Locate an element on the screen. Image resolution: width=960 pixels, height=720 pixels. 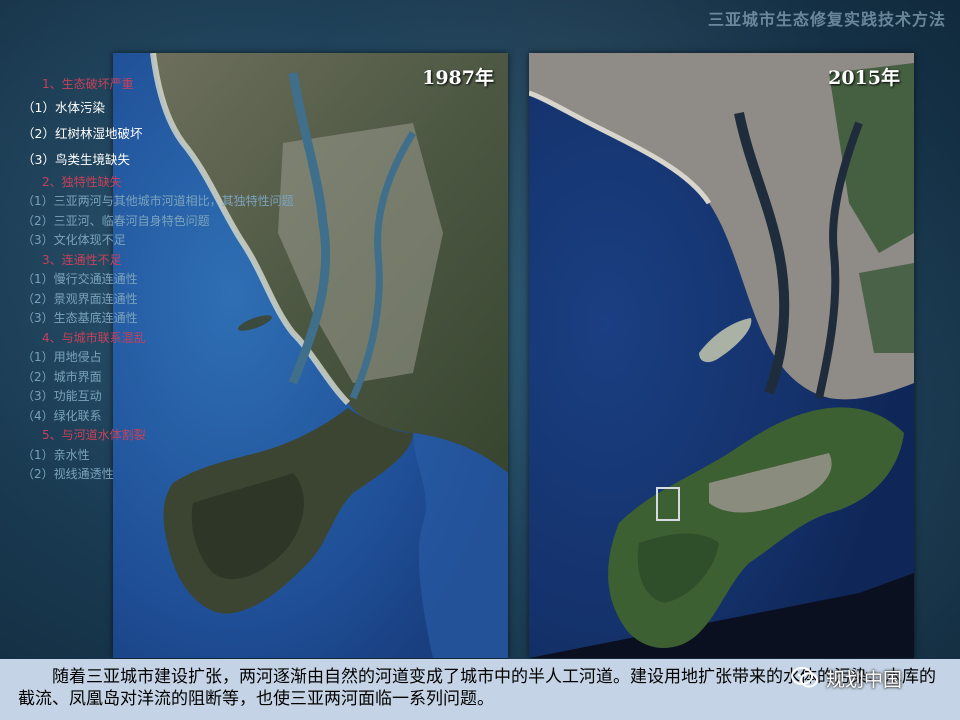
outline-heading: 2、独特性缺失 is located at coordinates (82, 181).